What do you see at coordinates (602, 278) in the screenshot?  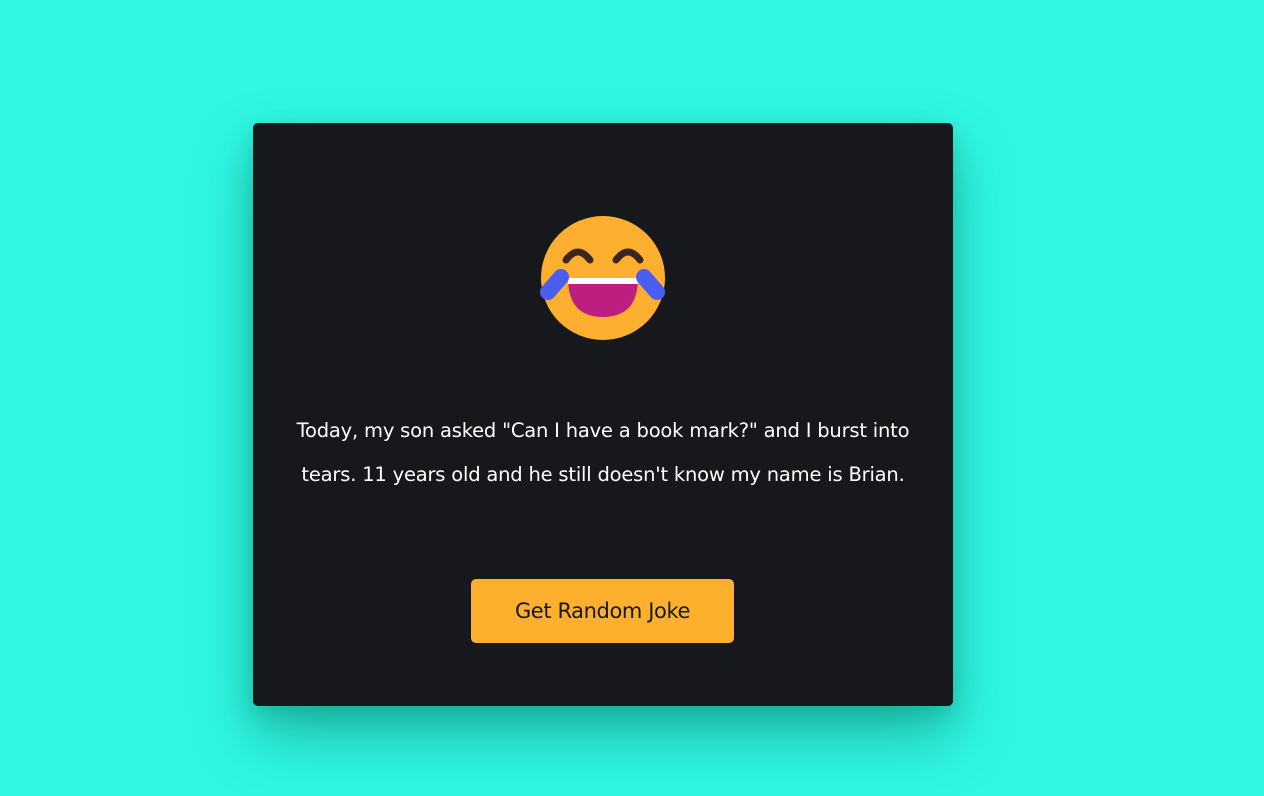 I see `face-with-tears-of-joy-icon` at bounding box center [602, 278].